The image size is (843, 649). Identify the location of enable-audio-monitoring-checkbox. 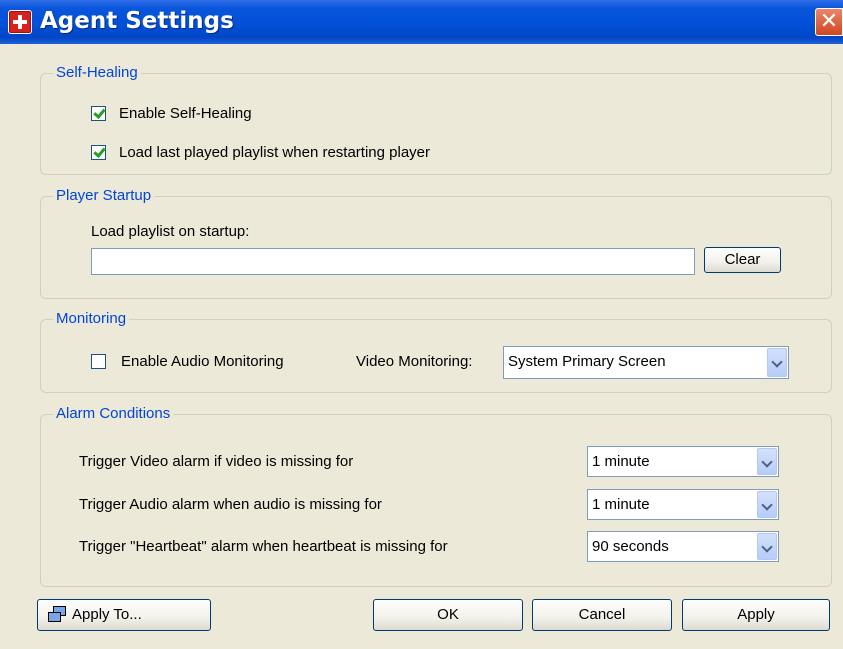
(98, 361).